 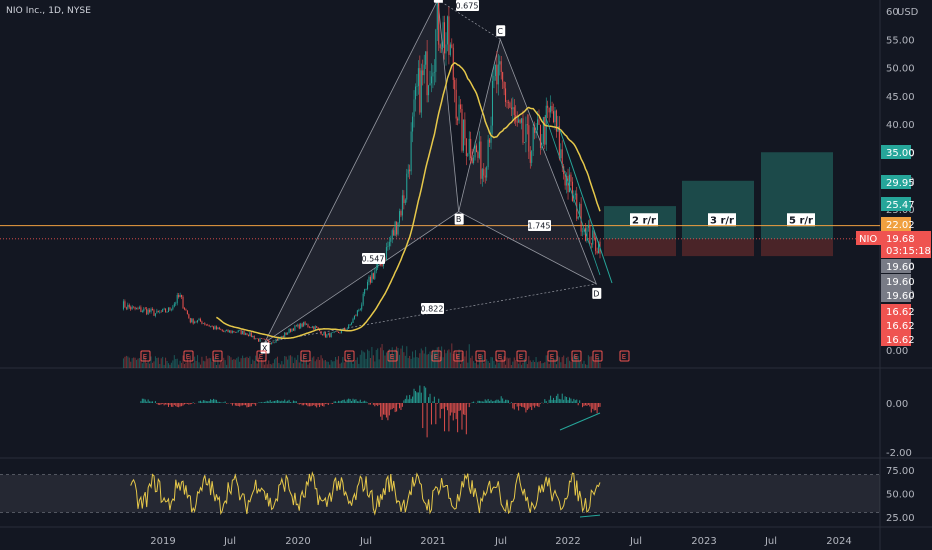 I want to click on pattern-point-label: X, so click(x=265, y=348).